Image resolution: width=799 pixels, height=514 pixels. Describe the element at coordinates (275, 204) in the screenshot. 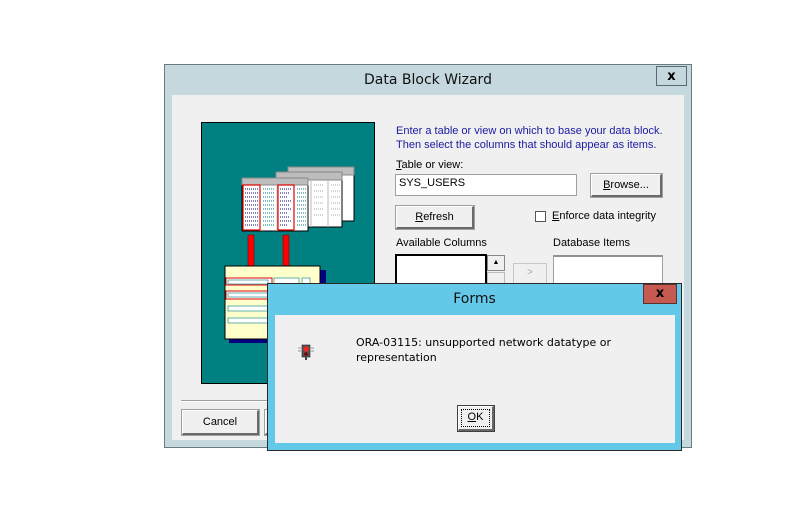

I see `front-table` at that location.